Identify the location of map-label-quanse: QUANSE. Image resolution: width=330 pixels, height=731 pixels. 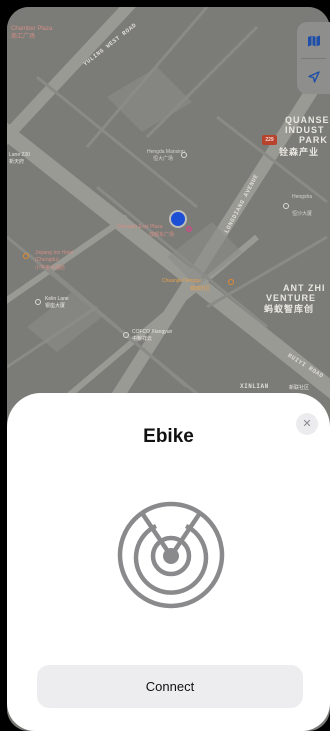
(307, 120).